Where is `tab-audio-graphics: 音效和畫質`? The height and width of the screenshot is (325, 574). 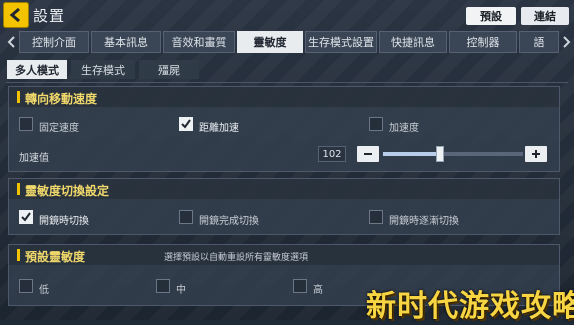 tab-audio-graphics: 音效和畫質 is located at coordinates (199, 42).